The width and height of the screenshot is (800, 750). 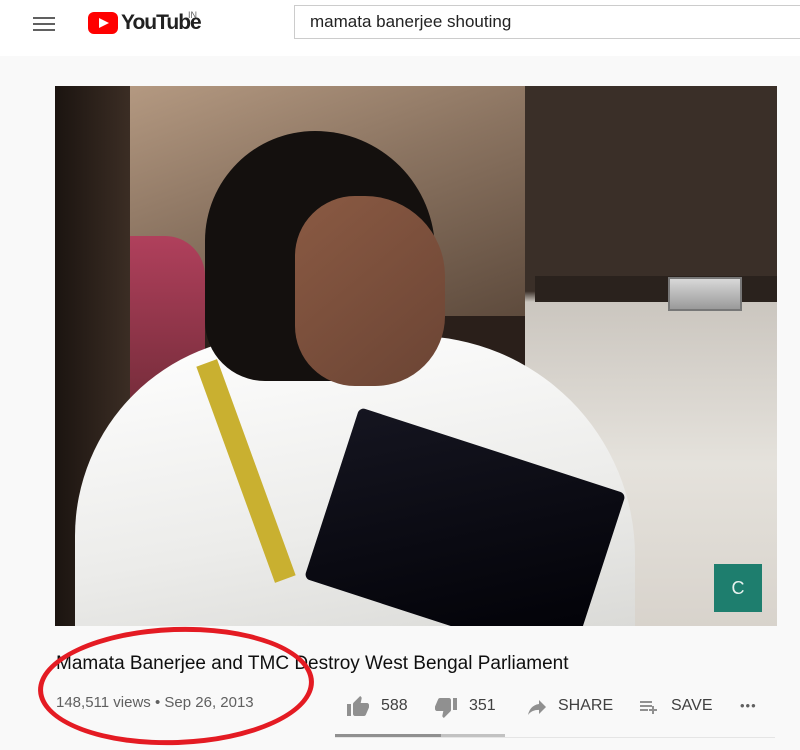 What do you see at coordinates (148, 23) in the screenshot?
I see `youtube-logo: YouTube IN` at bounding box center [148, 23].